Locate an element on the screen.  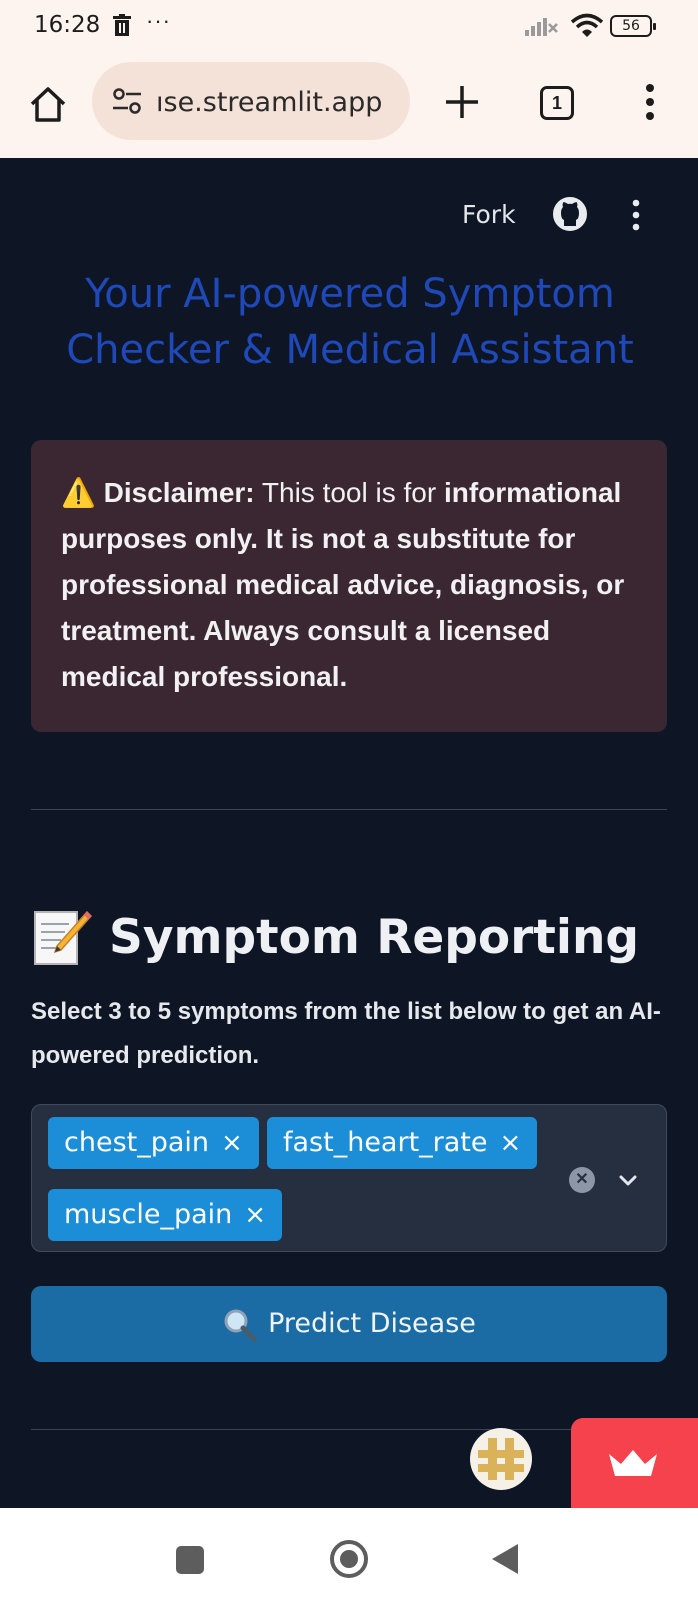
battery-icon: 56 is located at coordinates (633, 26).